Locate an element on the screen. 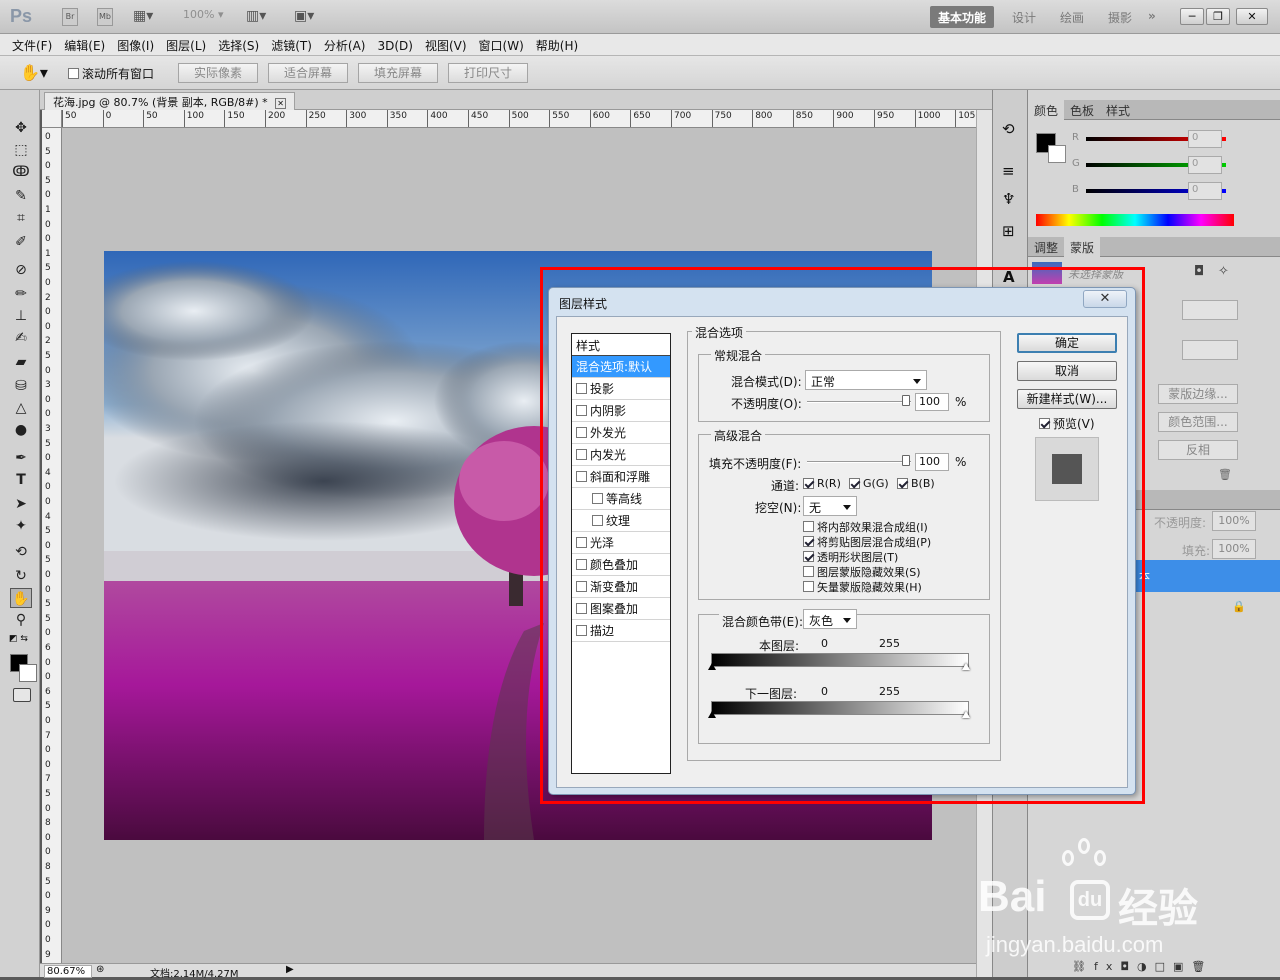 This screenshot has height=980, width=1280. scroll-all-windows-checkbox: 滚动所有窗口 is located at coordinates (111, 73).